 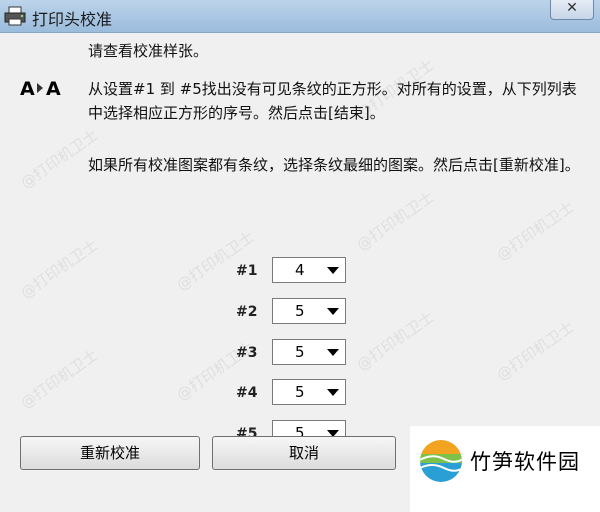 What do you see at coordinates (110, 453) in the screenshot?
I see `recalibrate-button: 重新校准` at bounding box center [110, 453].